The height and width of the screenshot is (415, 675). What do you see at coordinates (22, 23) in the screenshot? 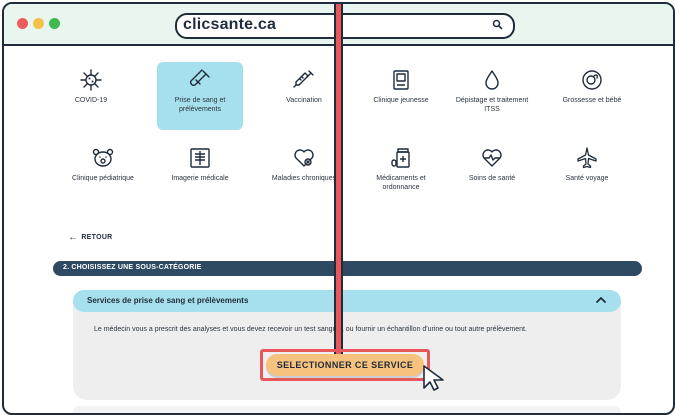
I see `close-window-icon` at bounding box center [22, 23].